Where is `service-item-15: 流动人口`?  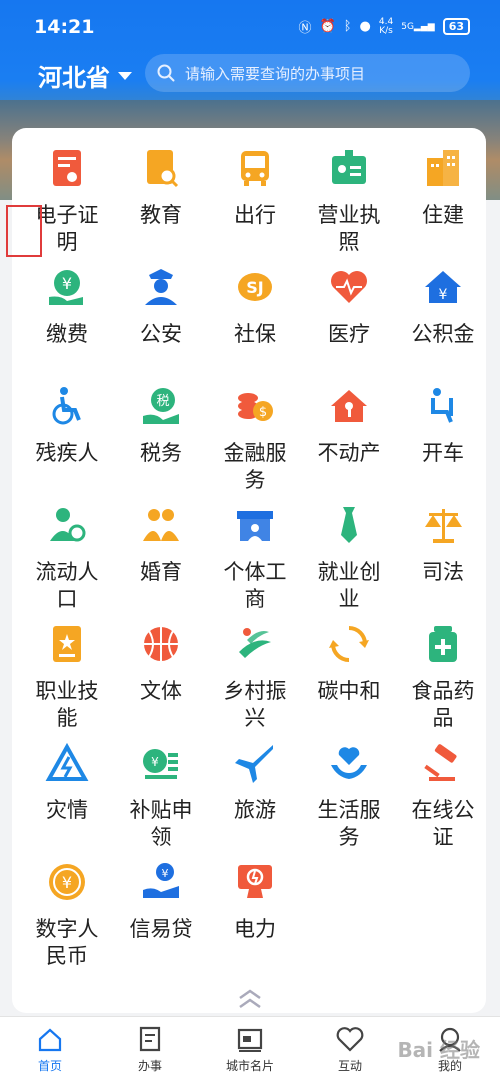
service-item-15: 流动人口 is located at coordinates (67, 562).